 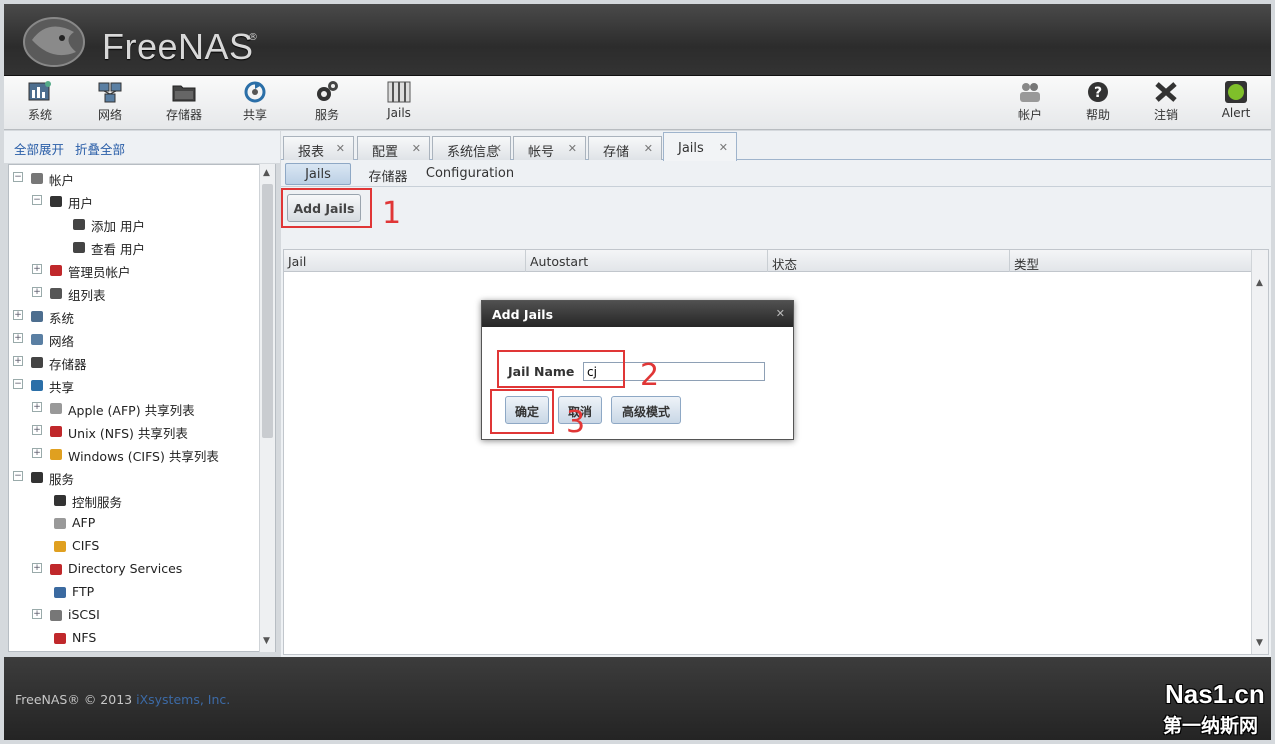 What do you see at coordinates (86, 545) in the screenshot?
I see `tree-item-label: CIFS` at bounding box center [86, 545].